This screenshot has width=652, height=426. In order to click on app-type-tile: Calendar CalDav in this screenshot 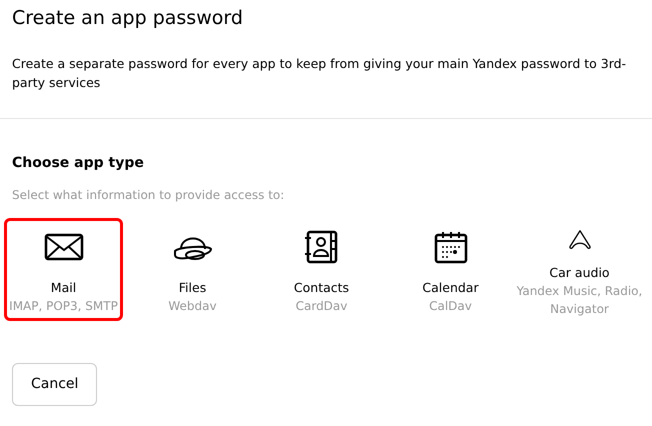, I will do `click(450, 269)`.